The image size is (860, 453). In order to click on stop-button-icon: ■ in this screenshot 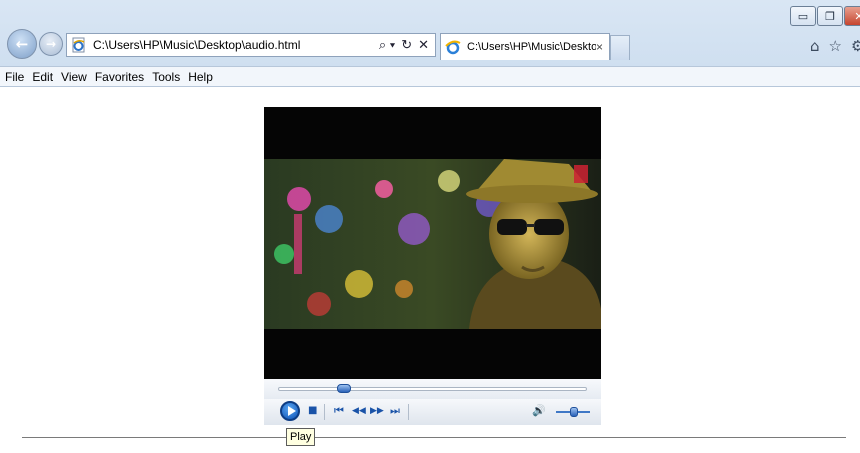, I will do `click(312, 411)`.